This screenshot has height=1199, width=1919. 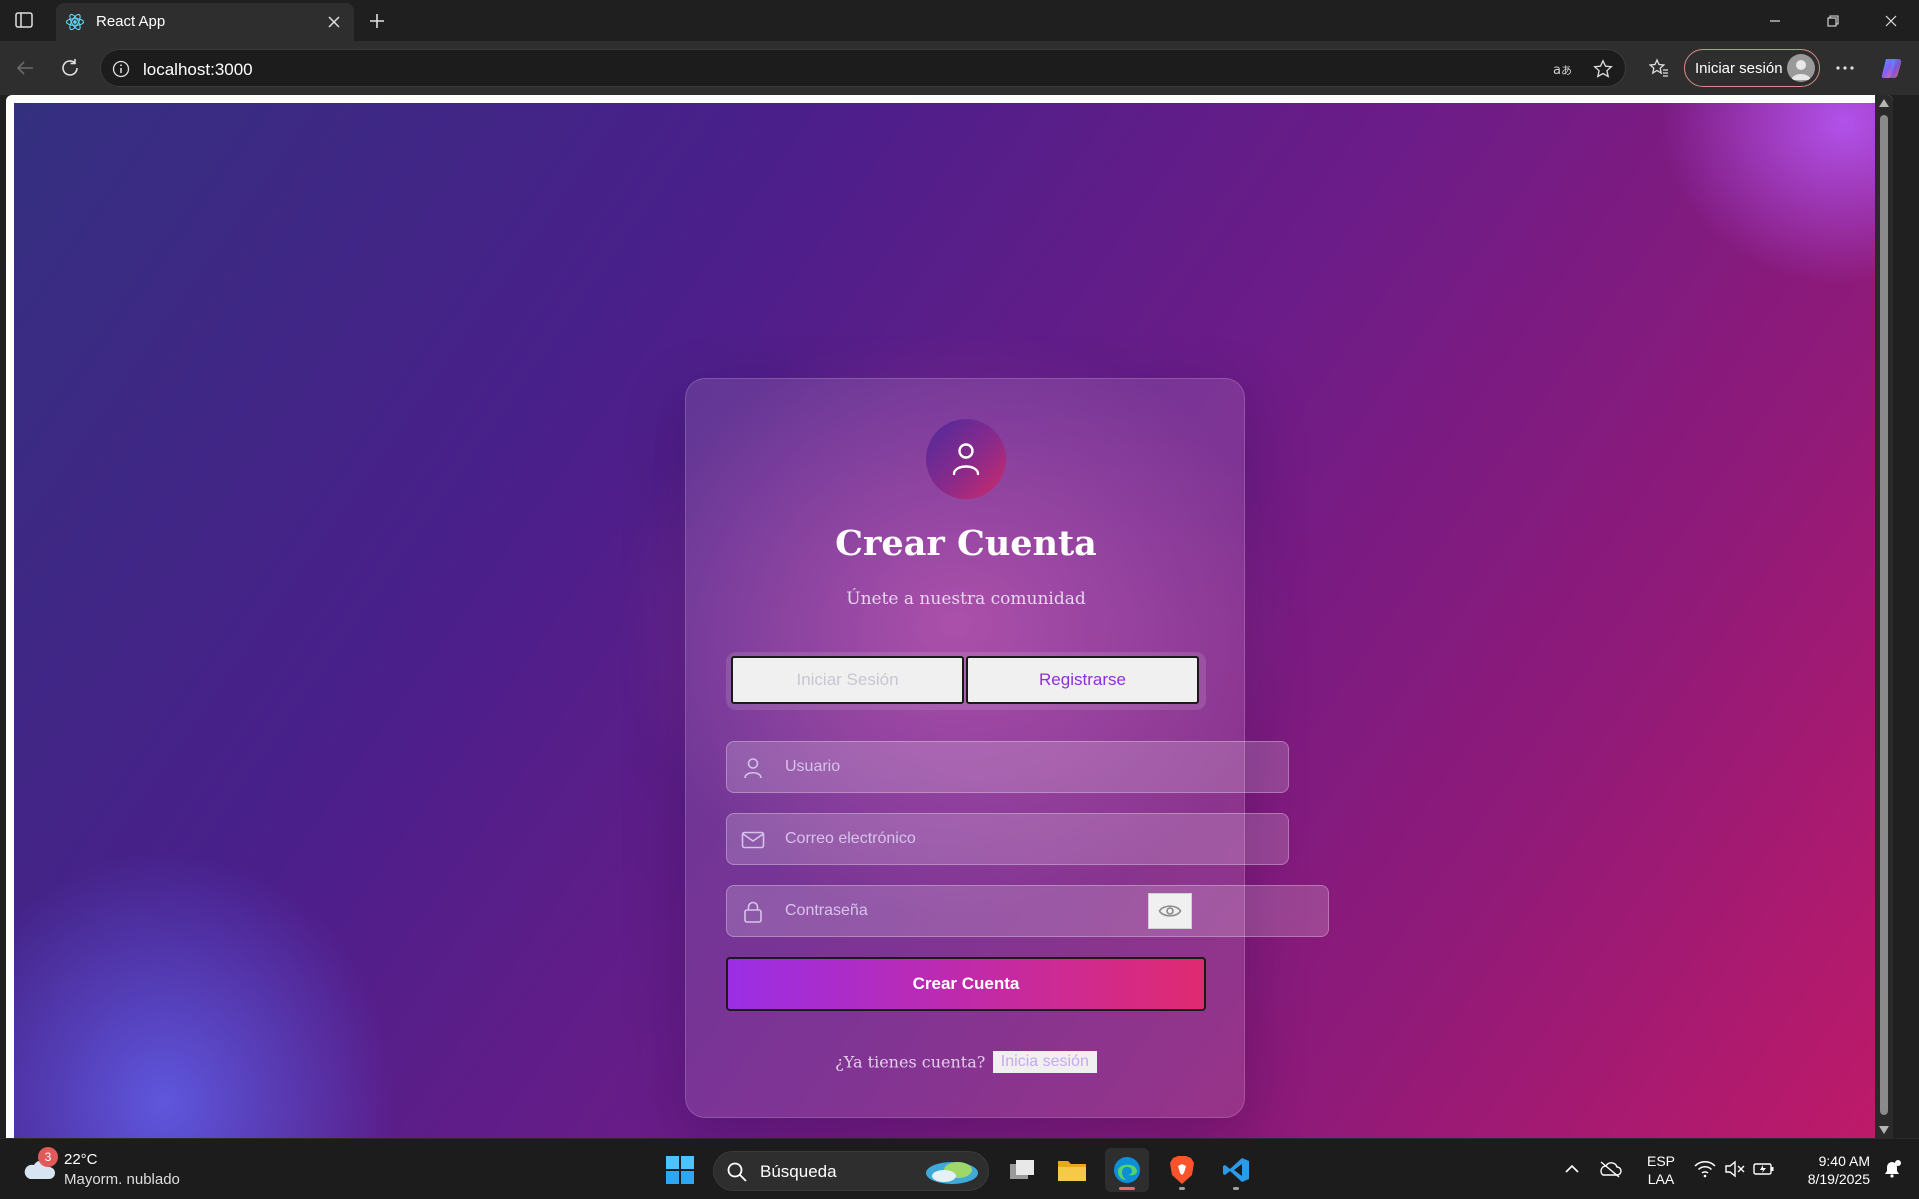 What do you see at coordinates (1845, 68) in the screenshot?
I see `more-menu-icon` at bounding box center [1845, 68].